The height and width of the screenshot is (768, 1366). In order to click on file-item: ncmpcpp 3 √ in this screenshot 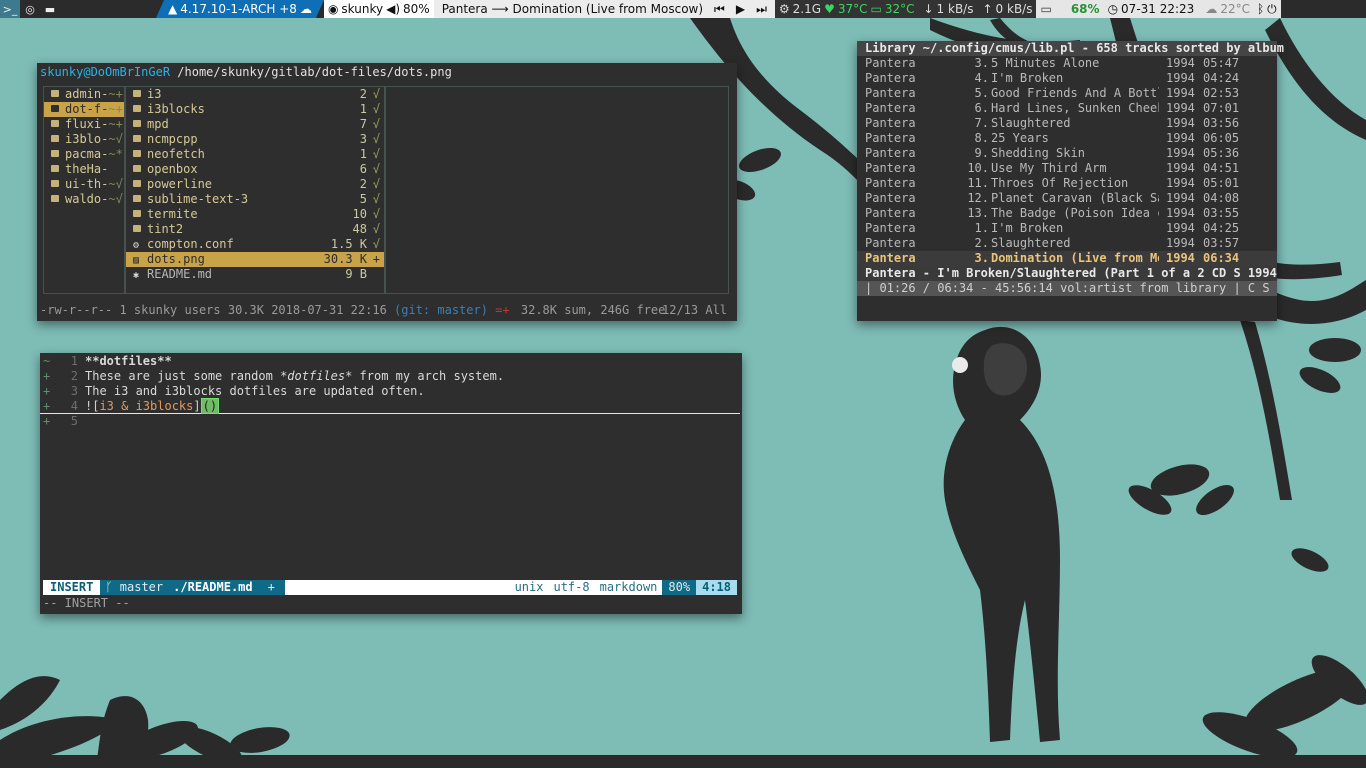, I will do `click(255, 139)`.